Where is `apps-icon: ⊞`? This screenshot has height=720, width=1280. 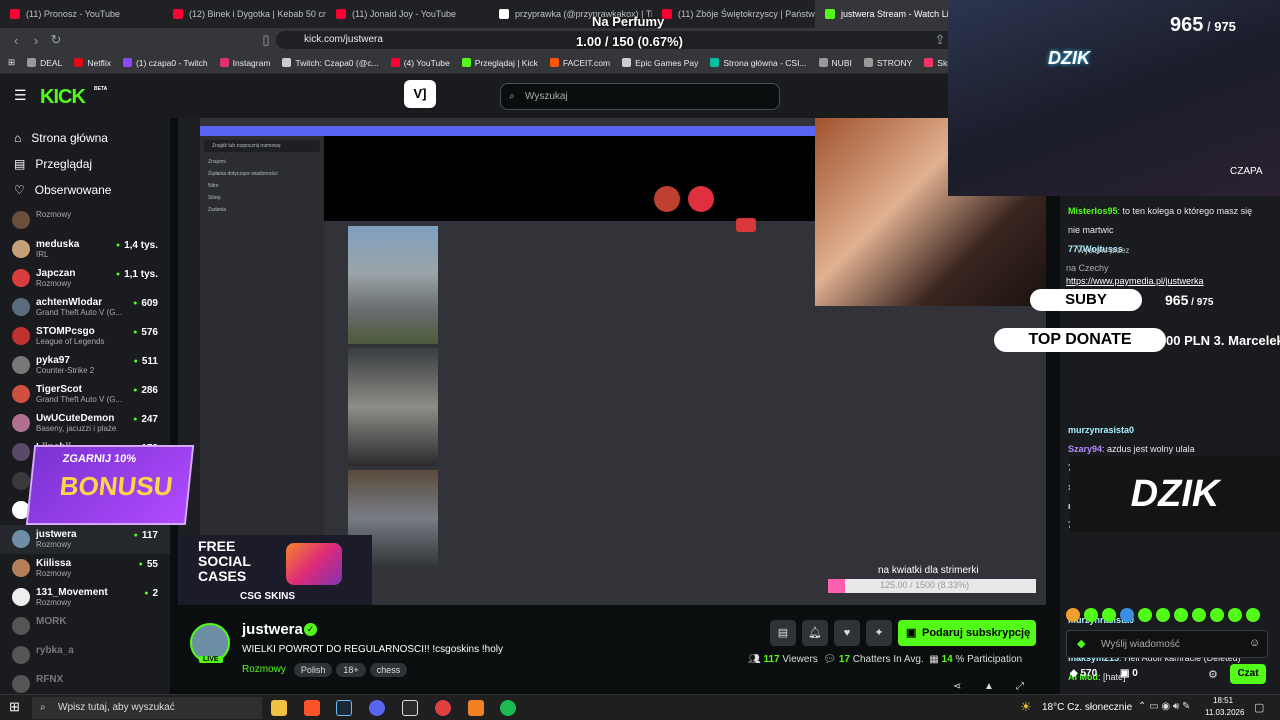 apps-icon: ⊞ is located at coordinates (11, 62).